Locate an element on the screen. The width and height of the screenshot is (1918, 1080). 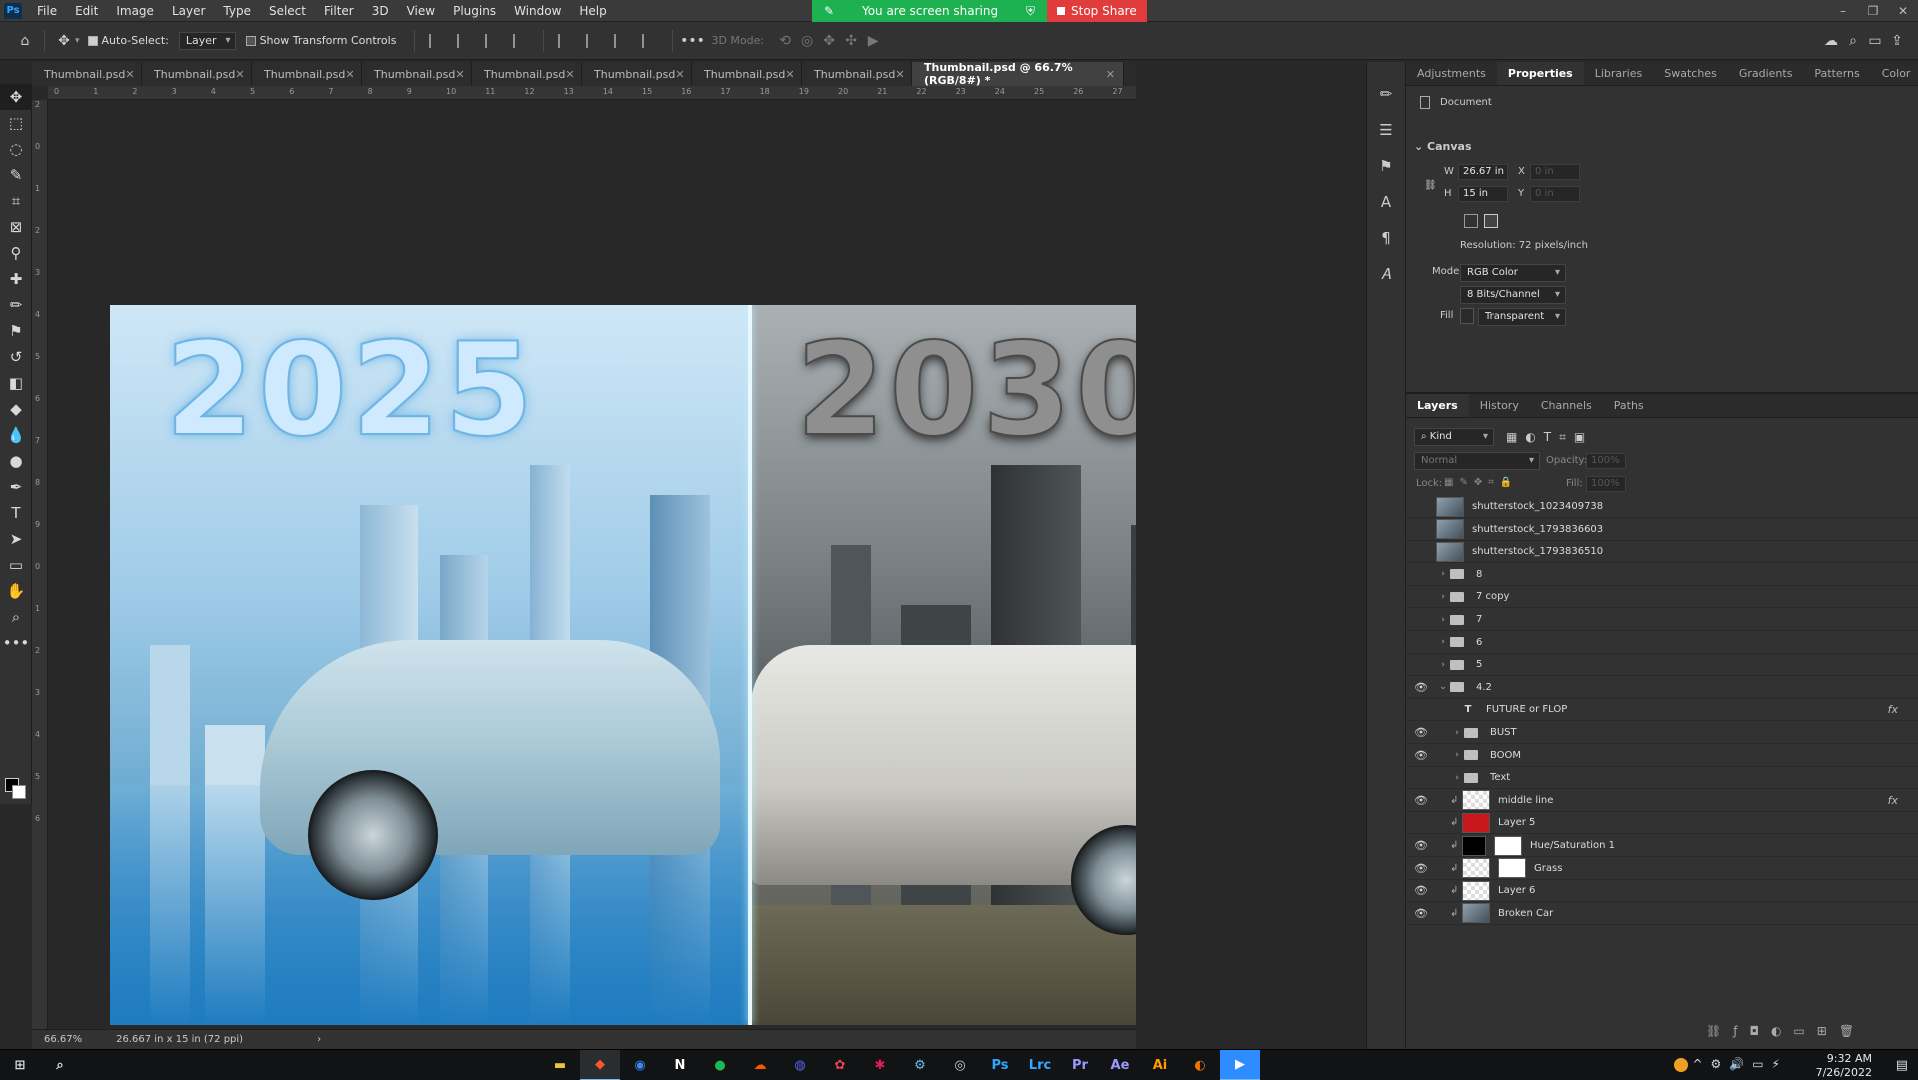
hand-tool-icon: ✋ is located at coordinates (16, 591).